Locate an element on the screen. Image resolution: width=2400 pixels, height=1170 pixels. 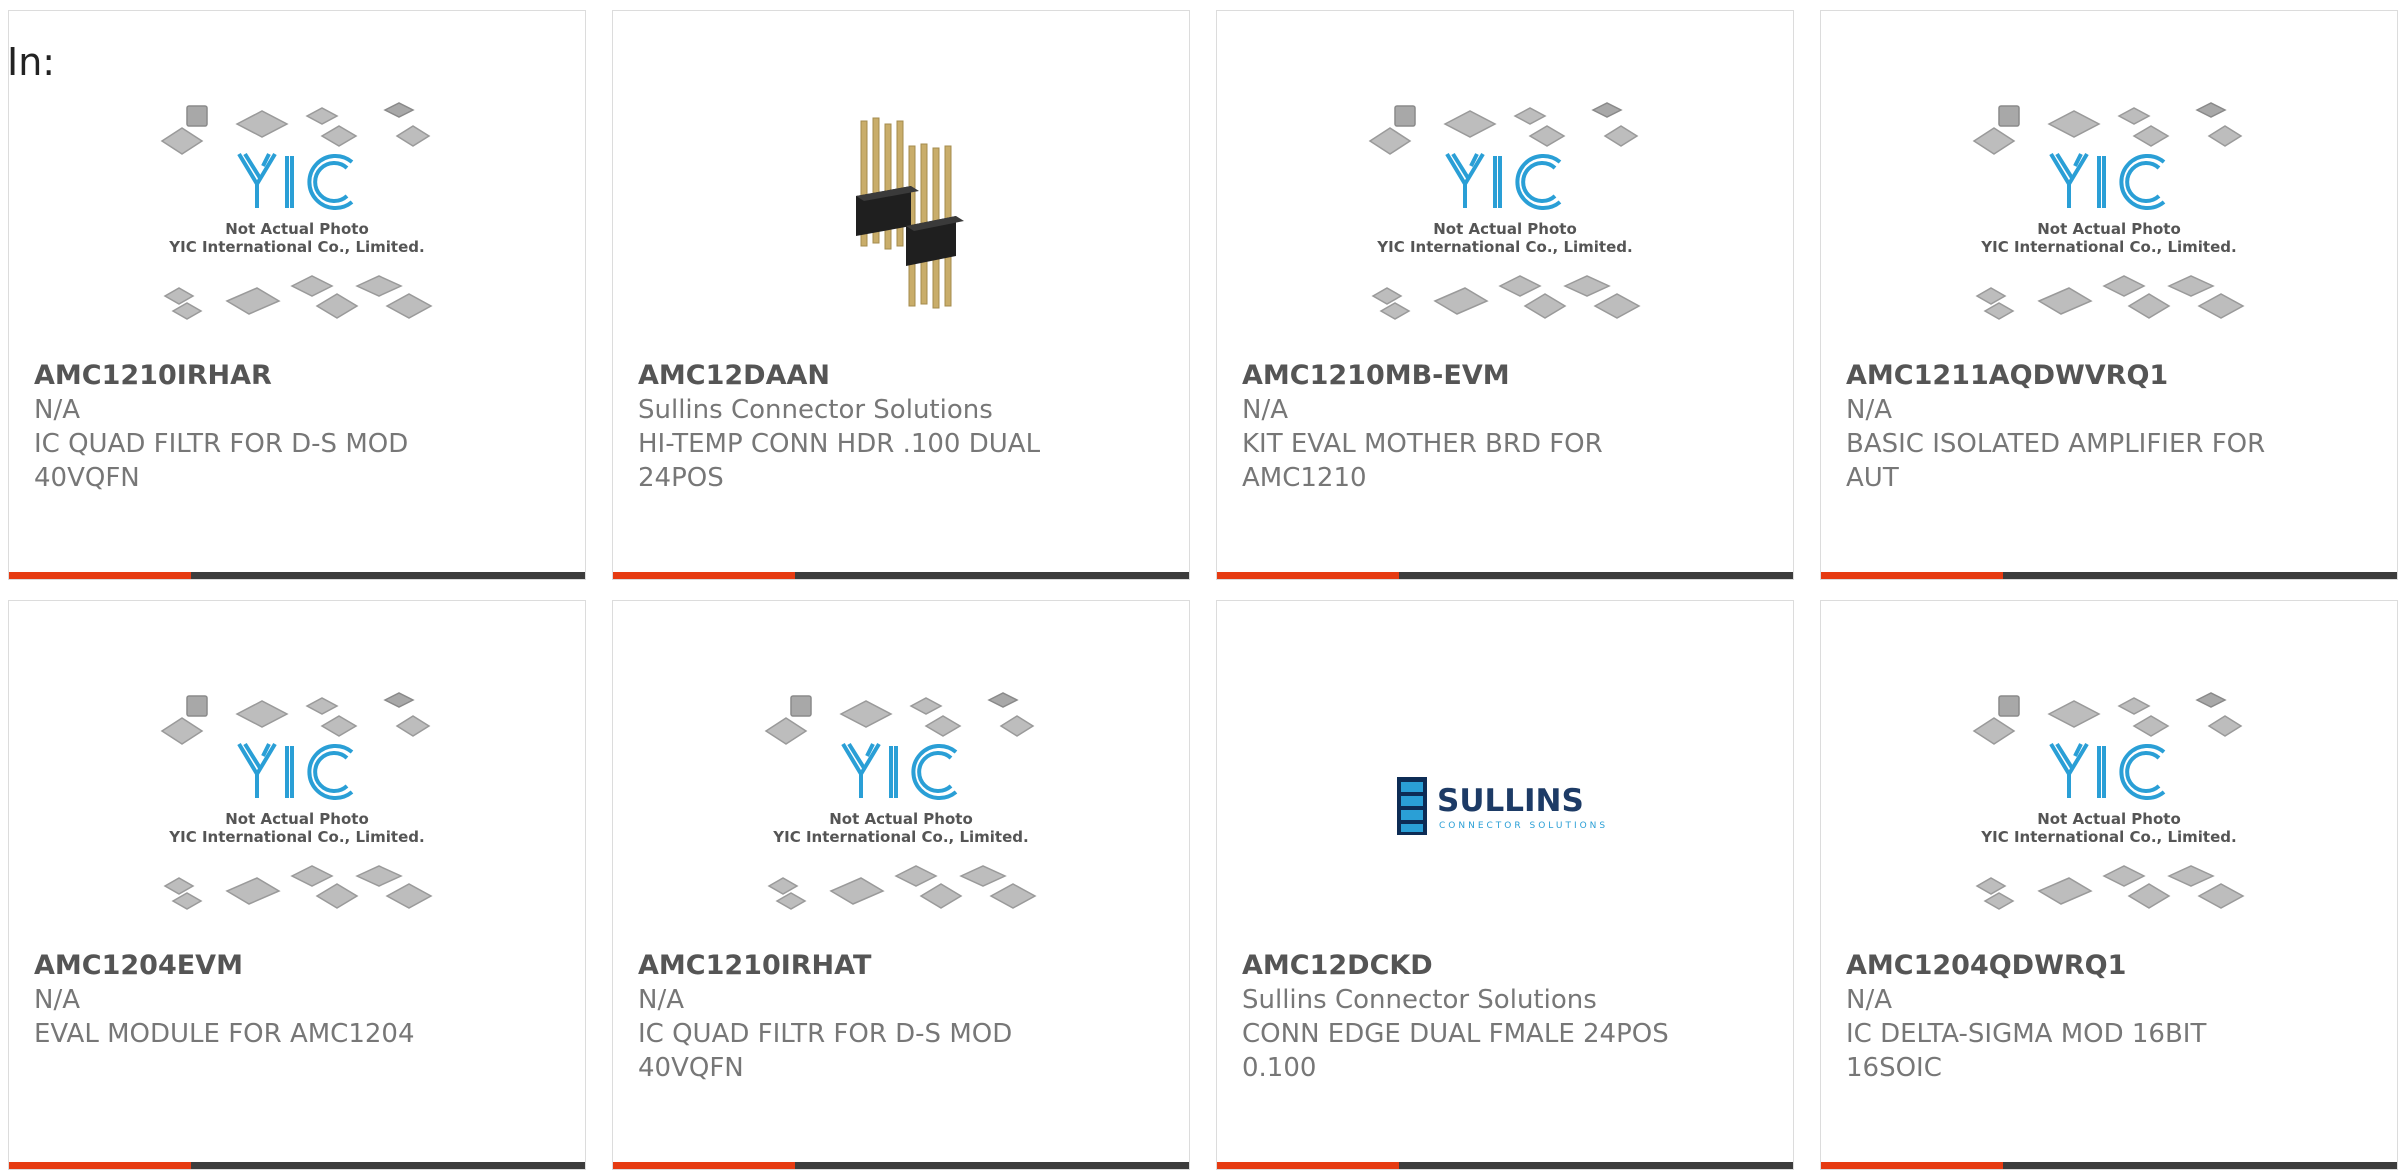
description-line2: AMC1210 is located at coordinates (1304, 478).